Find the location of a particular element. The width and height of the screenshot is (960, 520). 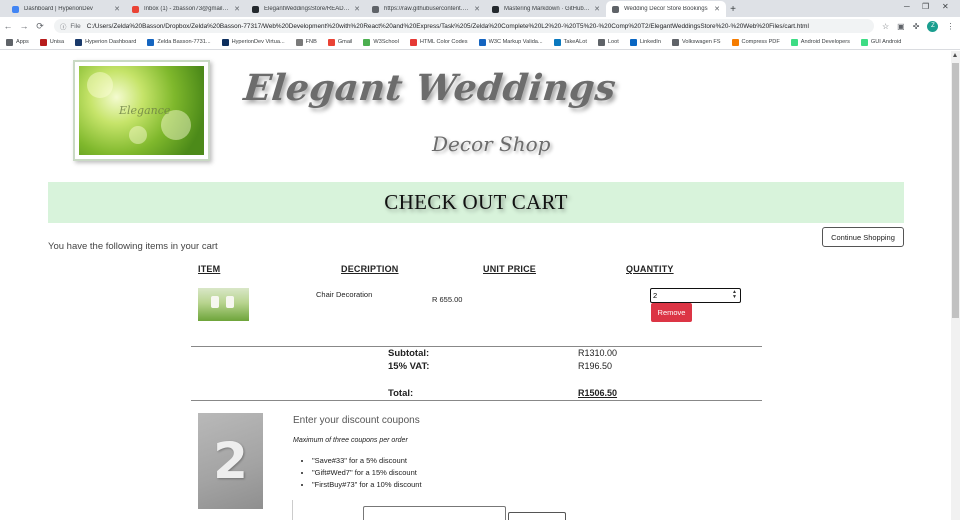

browser-tab: ElegantWeddingsStore/README.md ✕ is located at coordinates (306, 9).